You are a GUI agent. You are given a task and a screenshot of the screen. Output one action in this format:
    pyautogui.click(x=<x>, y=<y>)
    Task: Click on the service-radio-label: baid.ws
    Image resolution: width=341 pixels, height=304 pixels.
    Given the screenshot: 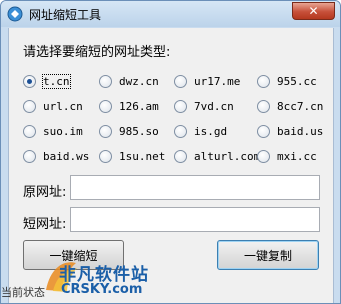 What is the action you would take?
    pyautogui.click(x=66, y=156)
    